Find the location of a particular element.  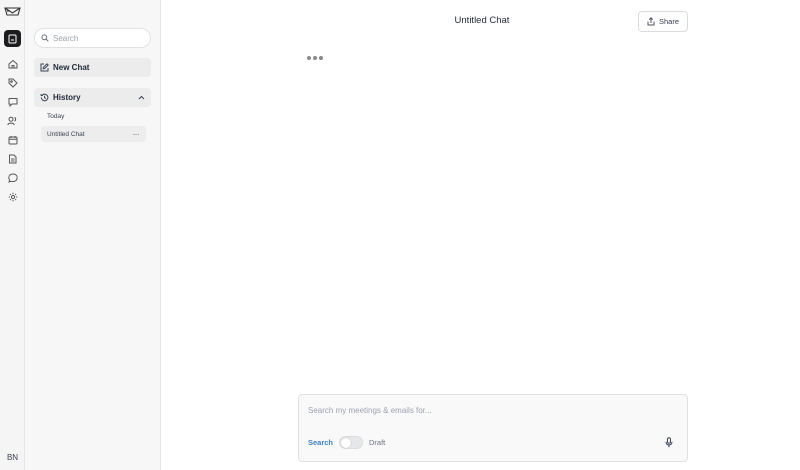

icon-rail: BN is located at coordinates (12, 235).